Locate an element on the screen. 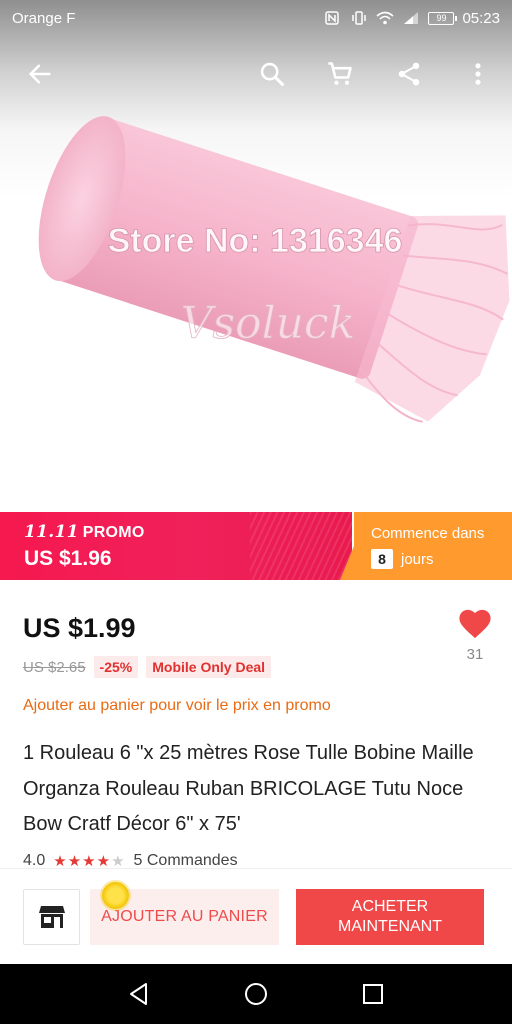 The height and width of the screenshot is (1024, 512). more-options-button is located at coordinates (478, 74).